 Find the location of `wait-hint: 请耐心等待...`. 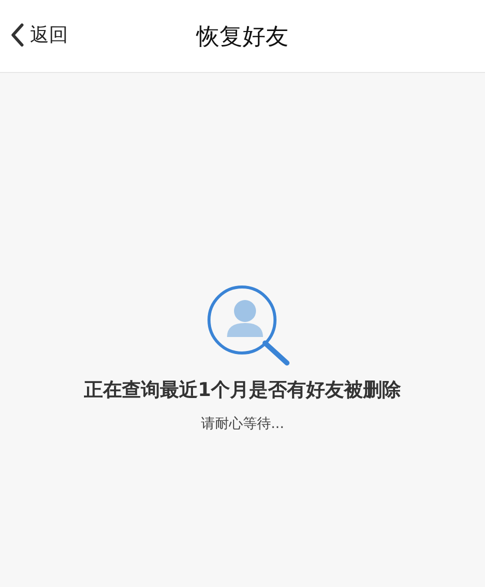

wait-hint: 请耐心等待... is located at coordinates (242, 424).